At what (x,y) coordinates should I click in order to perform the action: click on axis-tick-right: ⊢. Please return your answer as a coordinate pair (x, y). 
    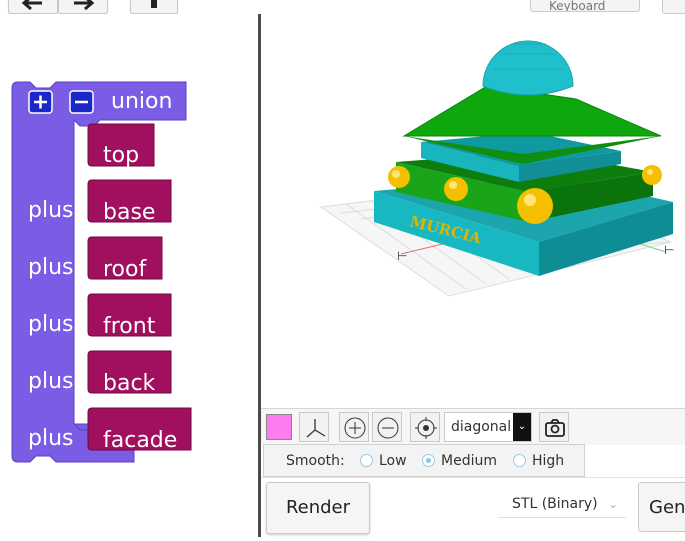
    Looking at the image, I should click on (669, 250).